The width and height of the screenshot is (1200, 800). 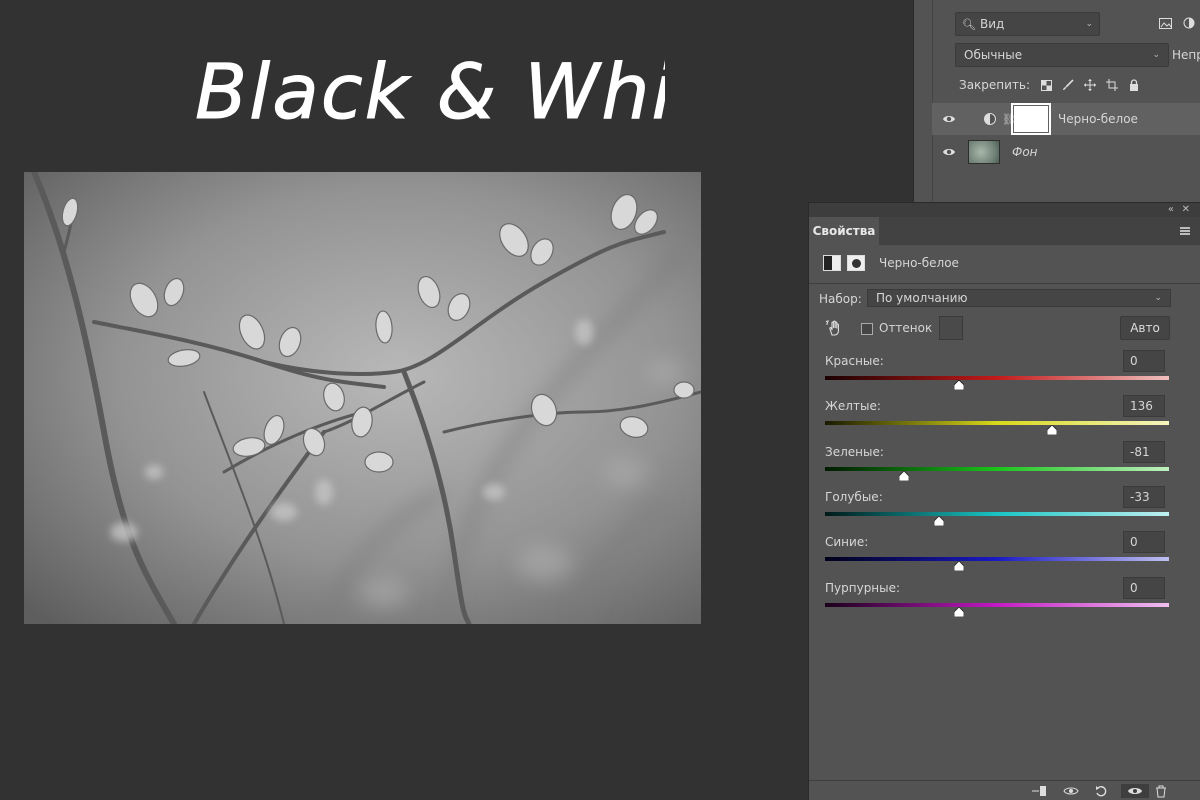 I want to click on blend-mode-dropdown: Обычные ⌄, so click(x=1062, y=55).